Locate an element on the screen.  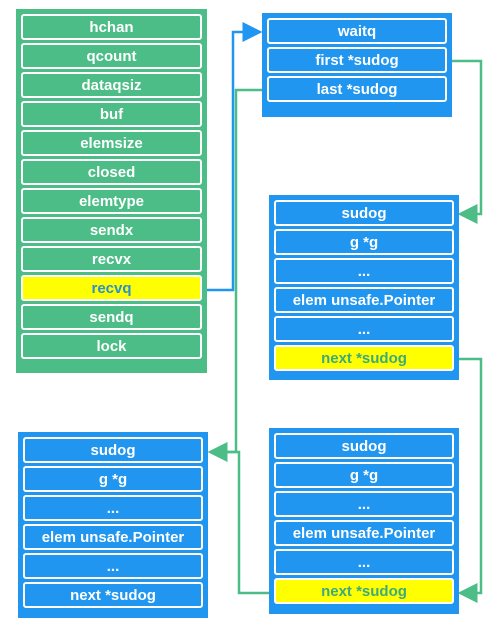
field-lock: lock is located at coordinates (111, 346).